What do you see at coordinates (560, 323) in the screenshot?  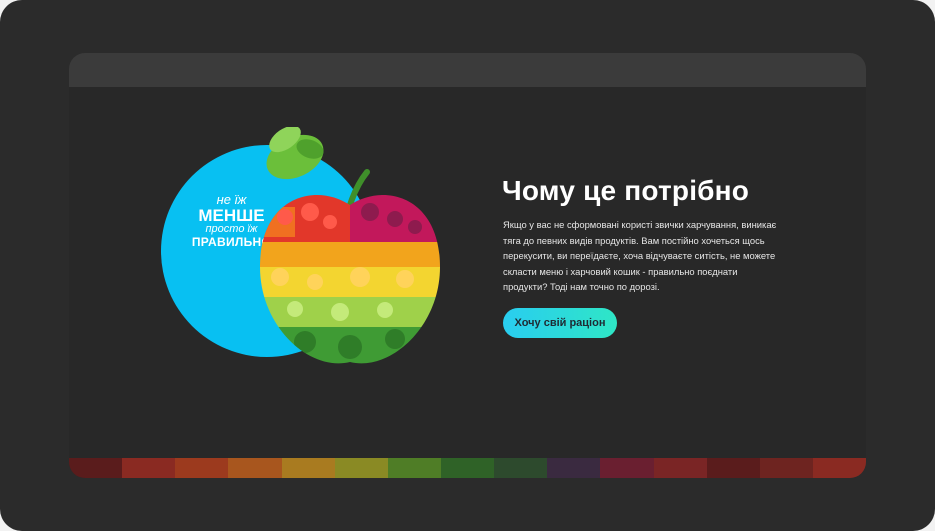 I see `get-diet-button: Хочу свій раціон` at bounding box center [560, 323].